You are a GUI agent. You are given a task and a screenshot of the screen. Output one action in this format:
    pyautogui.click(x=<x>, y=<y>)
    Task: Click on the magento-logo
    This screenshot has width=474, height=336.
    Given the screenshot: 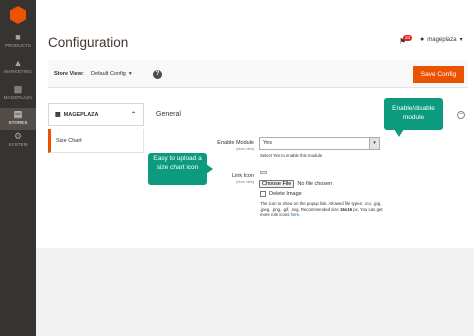 What is the action you would take?
    pyautogui.click(x=18, y=15)
    